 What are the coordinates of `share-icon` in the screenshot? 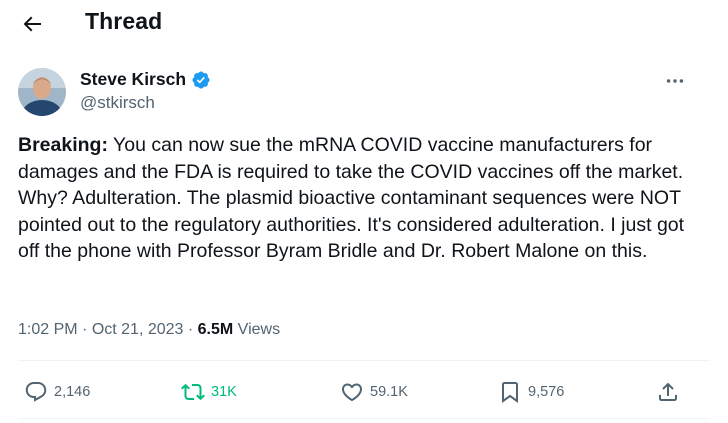 It's located at (668, 391).